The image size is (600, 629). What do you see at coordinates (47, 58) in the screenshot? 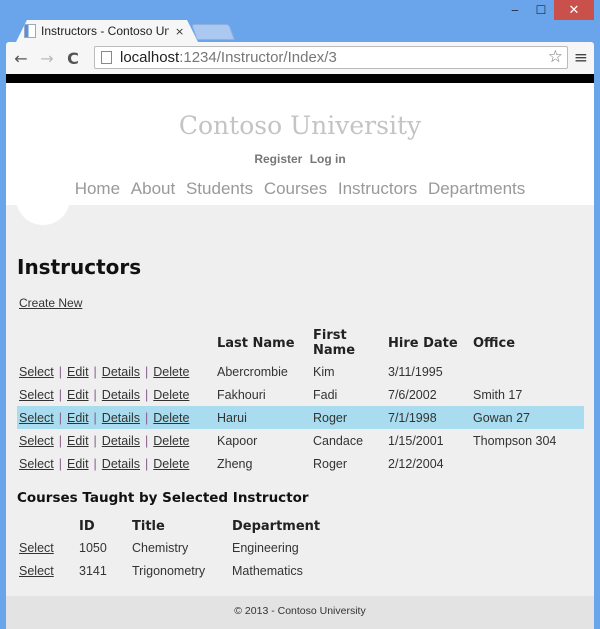
I see `forward-icon: →` at bounding box center [47, 58].